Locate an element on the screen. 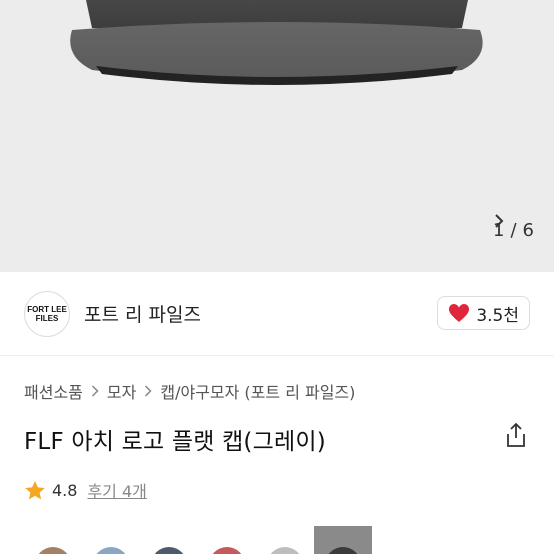  breadcrumb: 패션소품 모자 캡/야구모자 (포트 리 파일즈) is located at coordinates (189, 391).